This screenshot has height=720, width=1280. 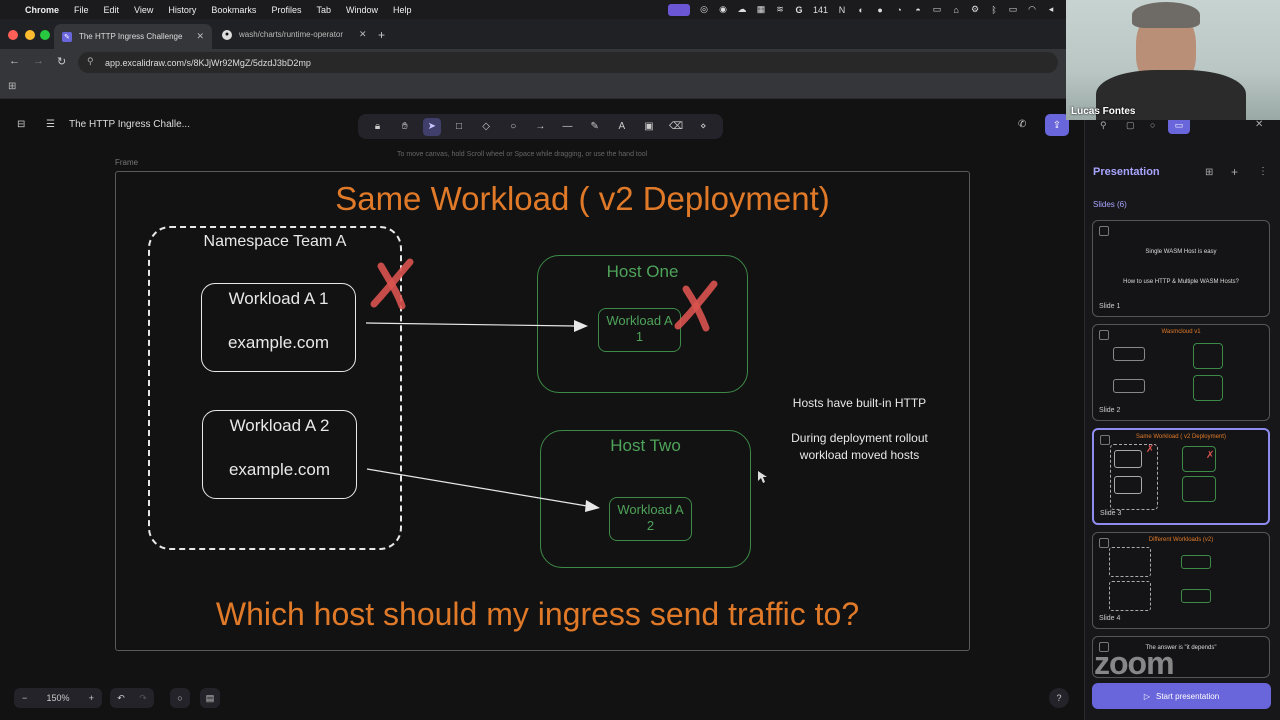 I want to click on slide-text: Same Workload ( v2 Deployment), so click(x=1181, y=437).